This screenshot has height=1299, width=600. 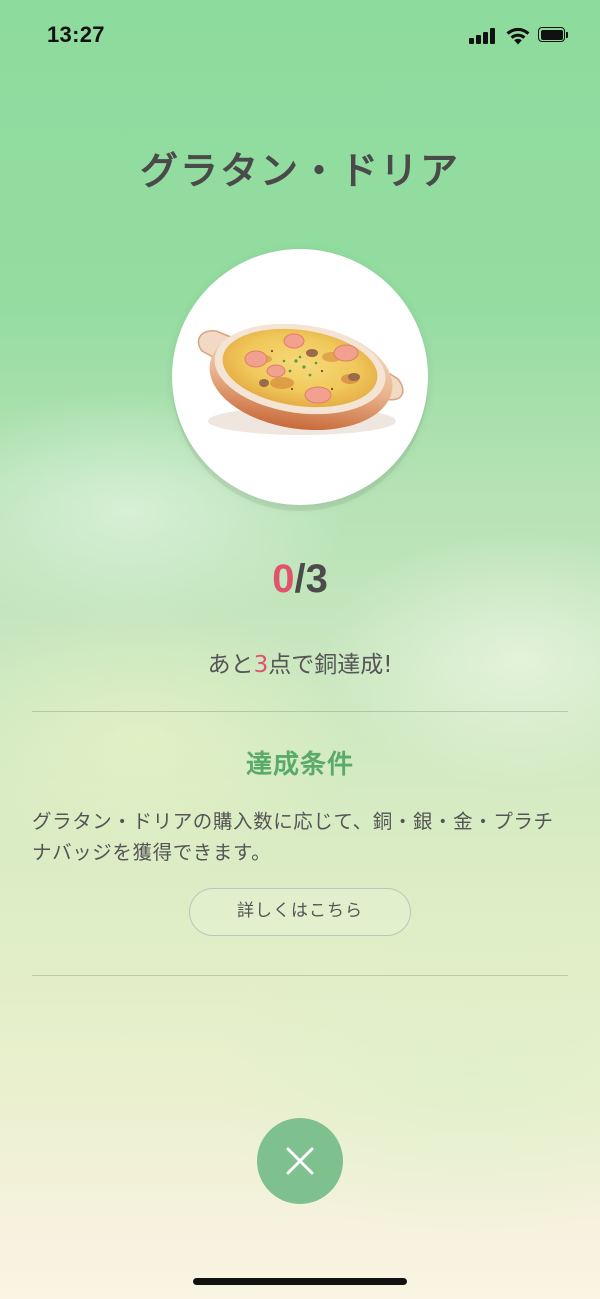 What do you see at coordinates (283, 579) in the screenshot?
I see `progress-current: 0` at bounding box center [283, 579].